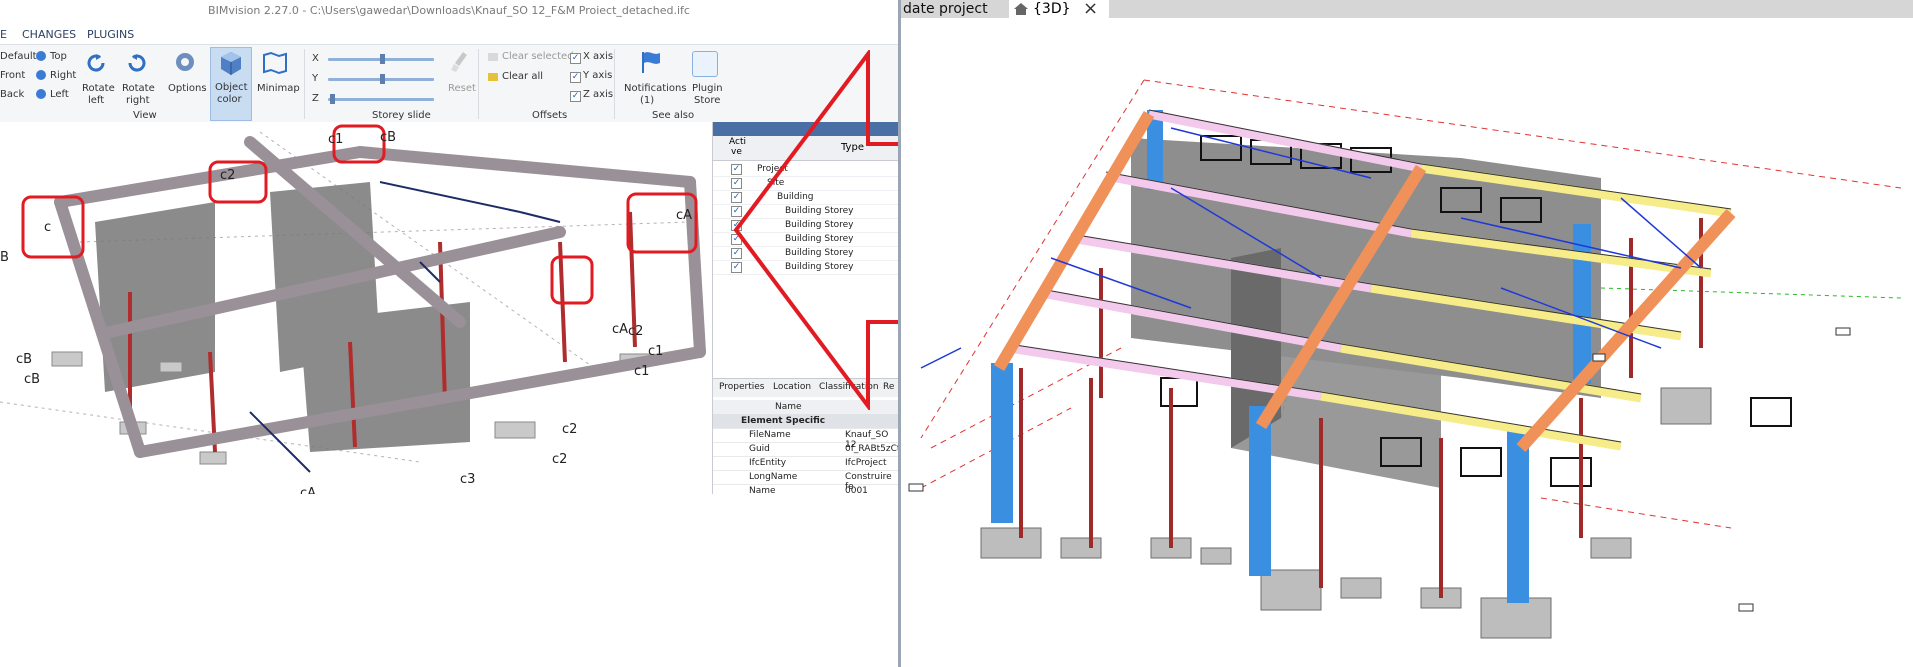  Describe the element at coordinates (1407, 9) in the screenshot. I see `view-tab-bar: date project {3D} ×` at that location.